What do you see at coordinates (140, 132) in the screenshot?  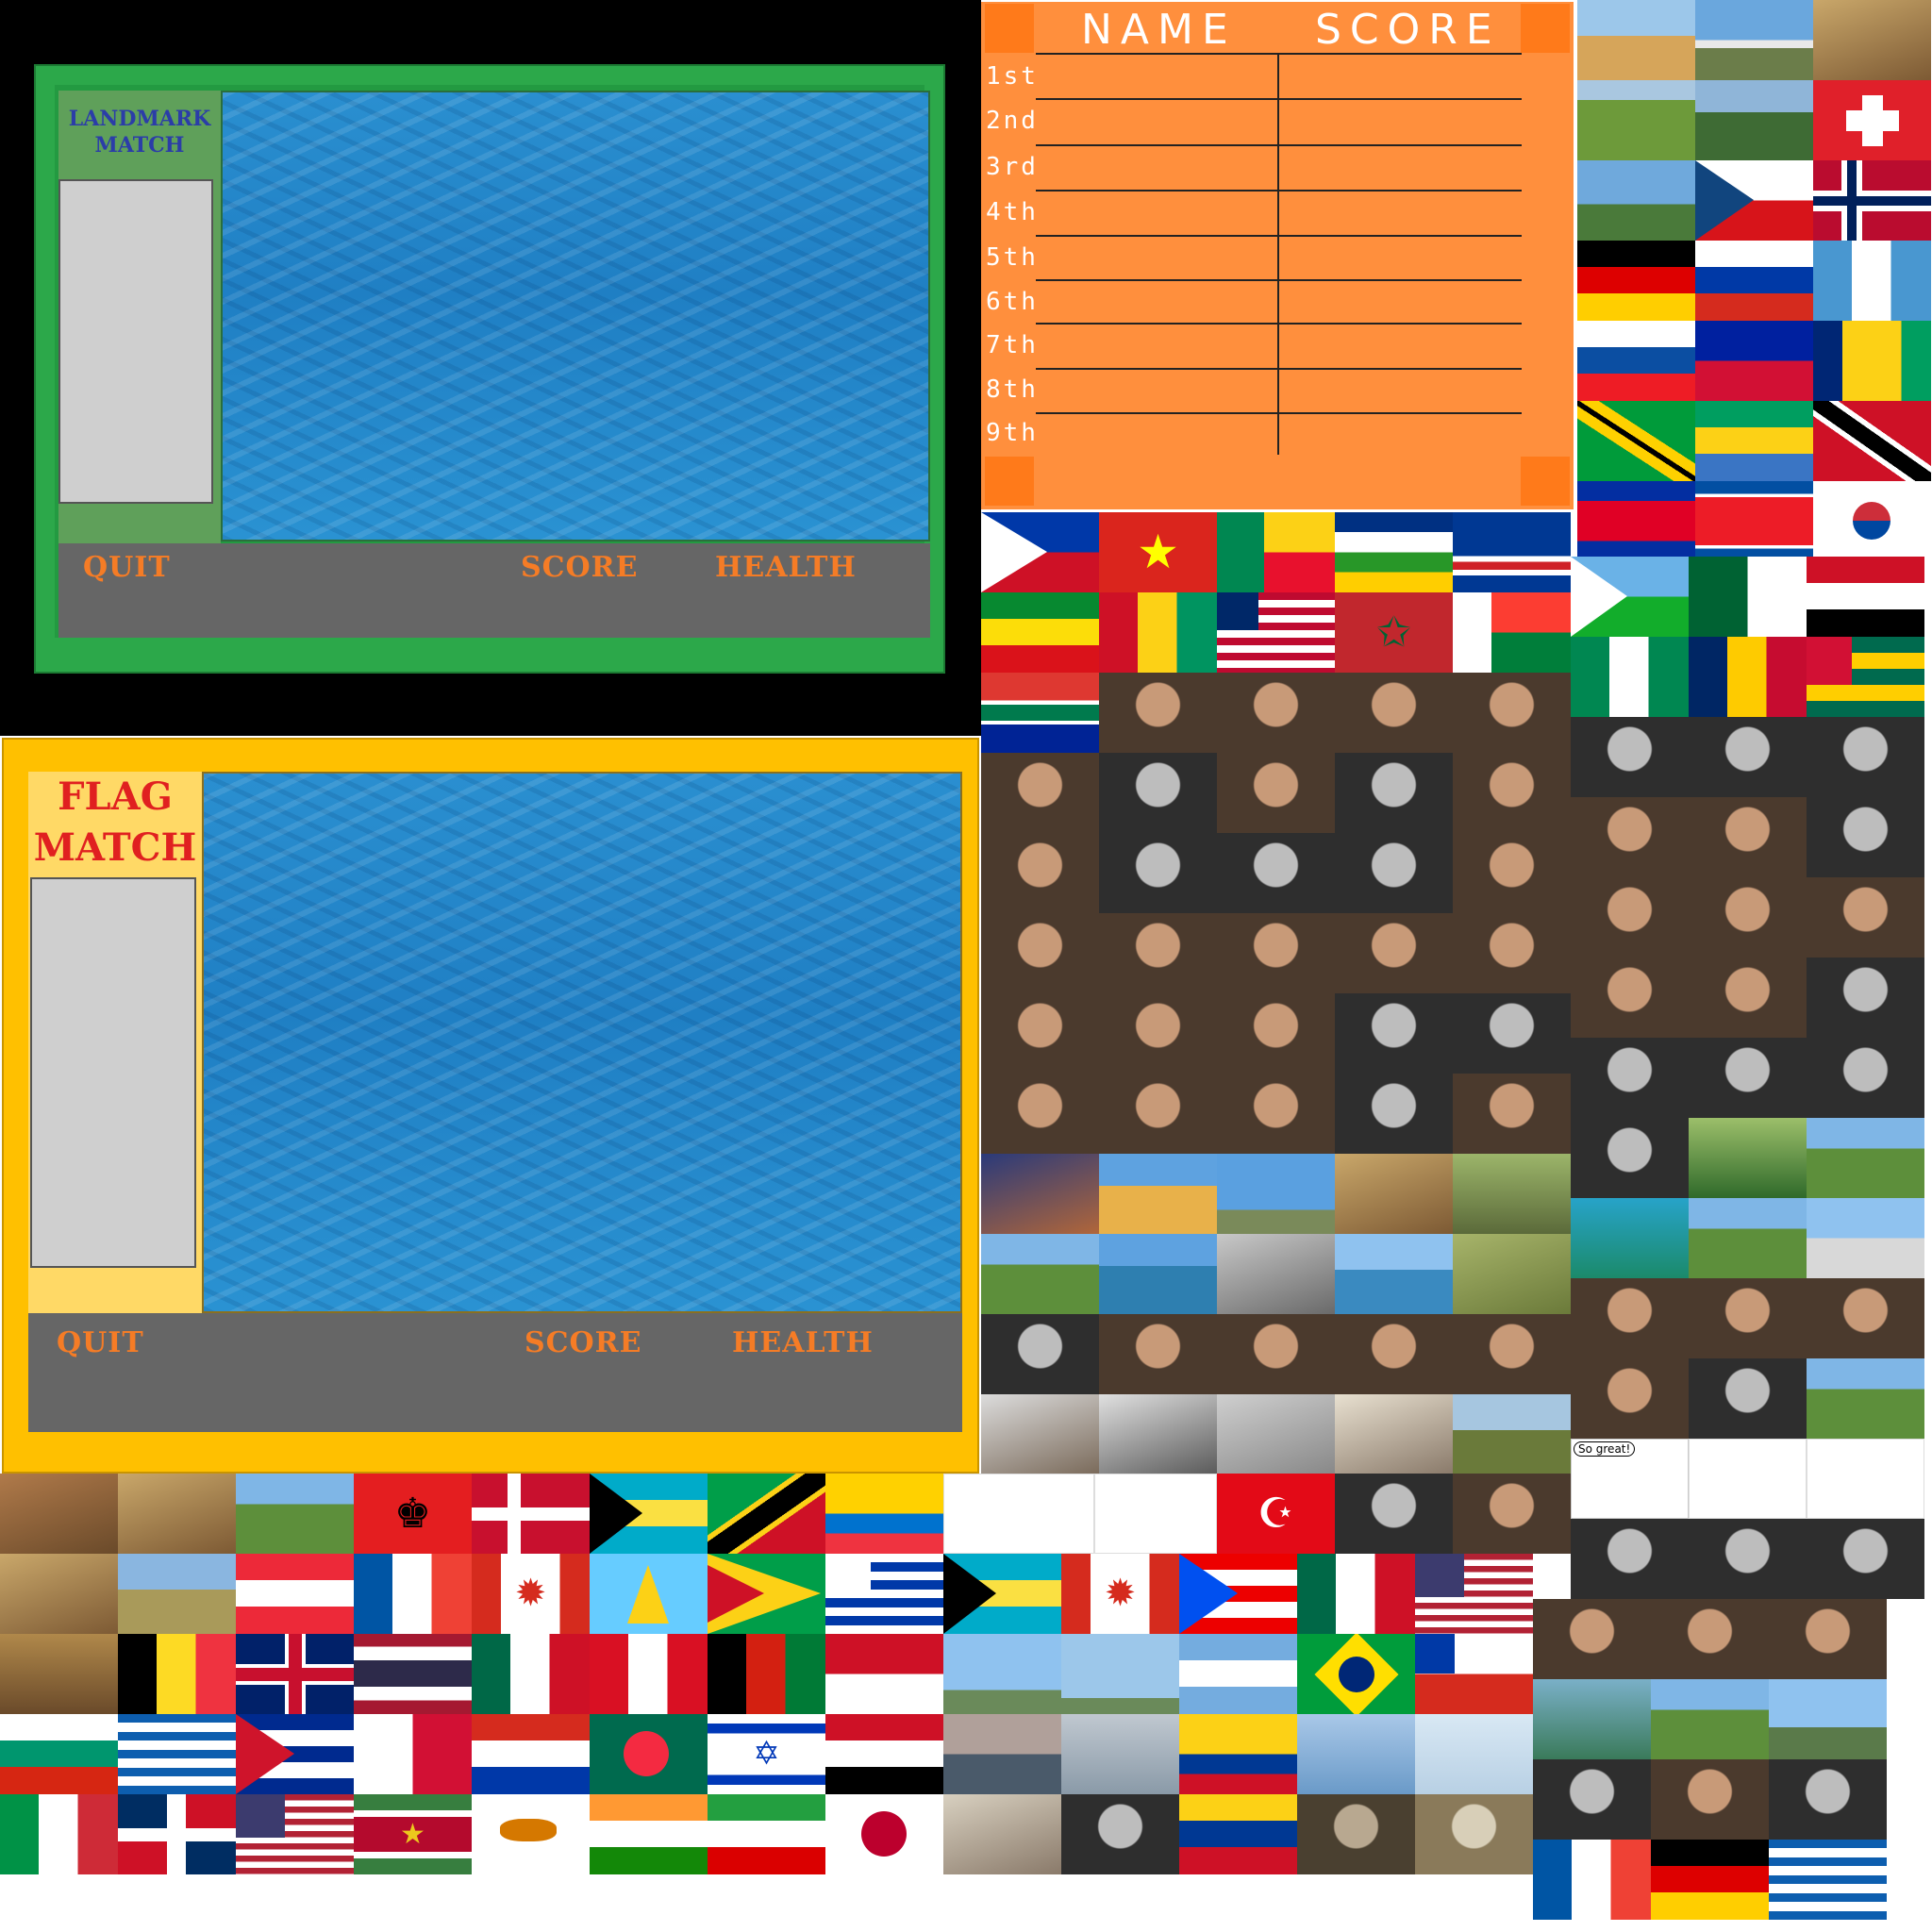 I see `landmark-title: LANDMARK MATCH` at bounding box center [140, 132].